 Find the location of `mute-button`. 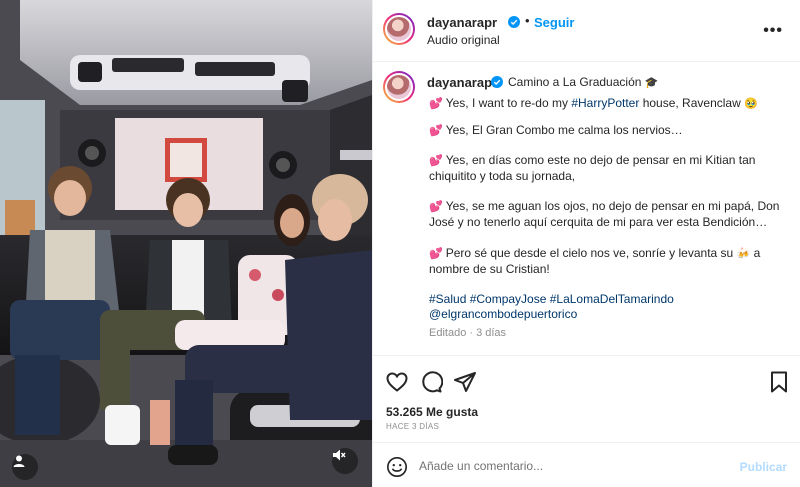

mute-button is located at coordinates (345, 461).